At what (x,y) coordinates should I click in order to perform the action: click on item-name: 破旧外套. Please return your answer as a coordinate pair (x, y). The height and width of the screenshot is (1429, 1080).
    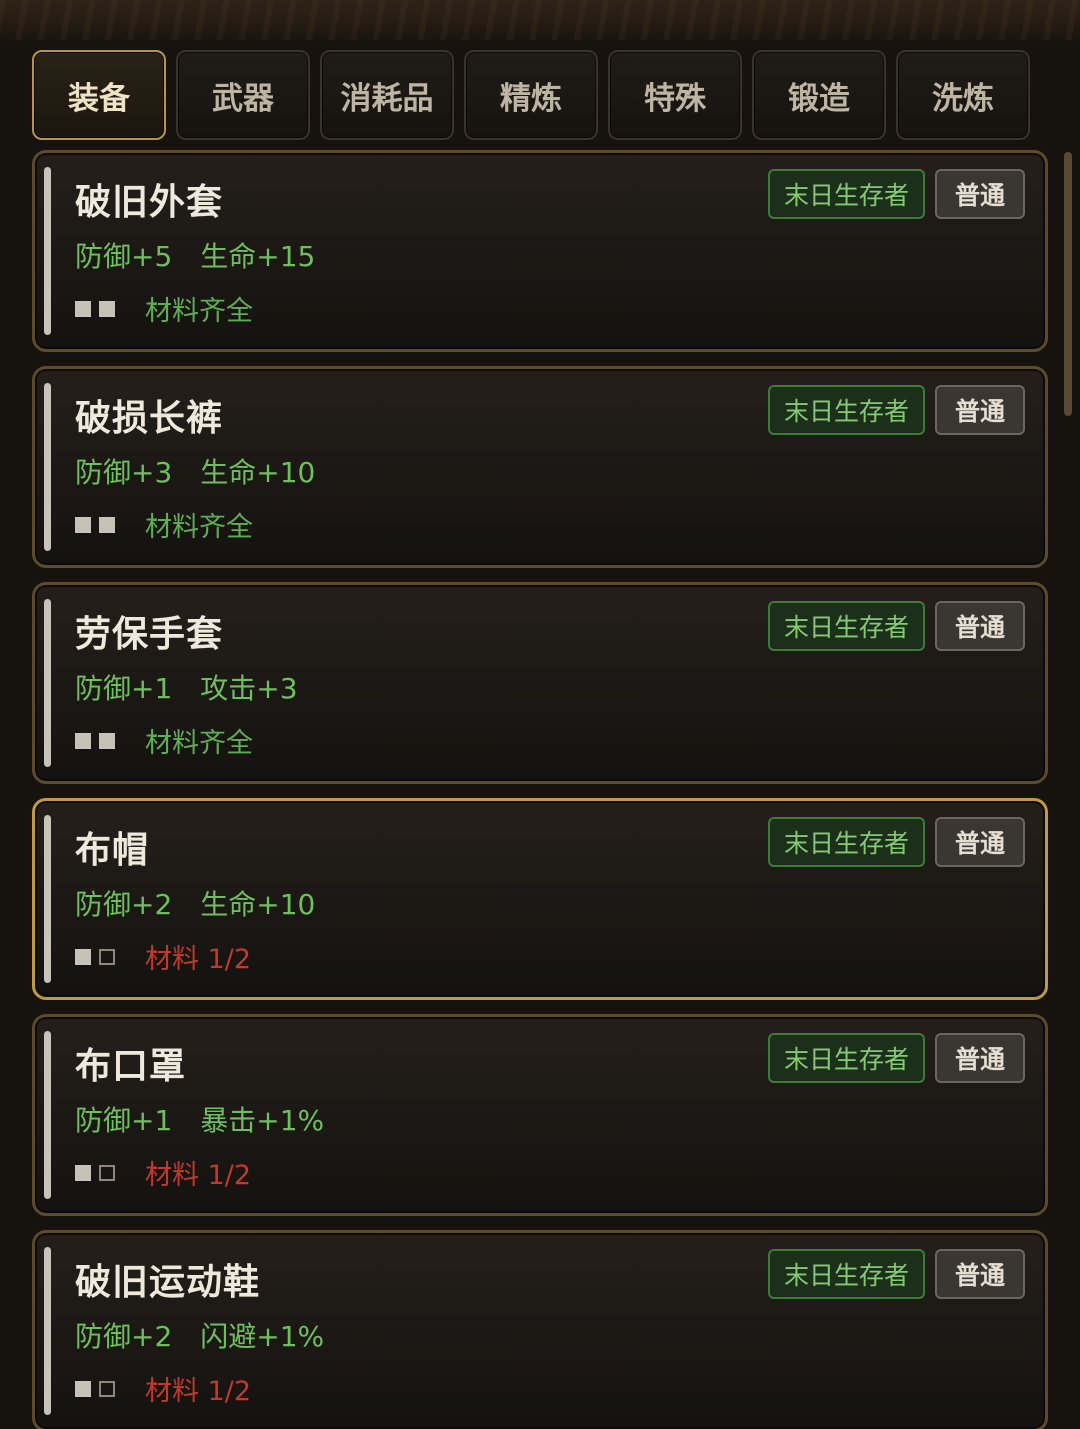
    Looking at the image, I should click on (149, 202).